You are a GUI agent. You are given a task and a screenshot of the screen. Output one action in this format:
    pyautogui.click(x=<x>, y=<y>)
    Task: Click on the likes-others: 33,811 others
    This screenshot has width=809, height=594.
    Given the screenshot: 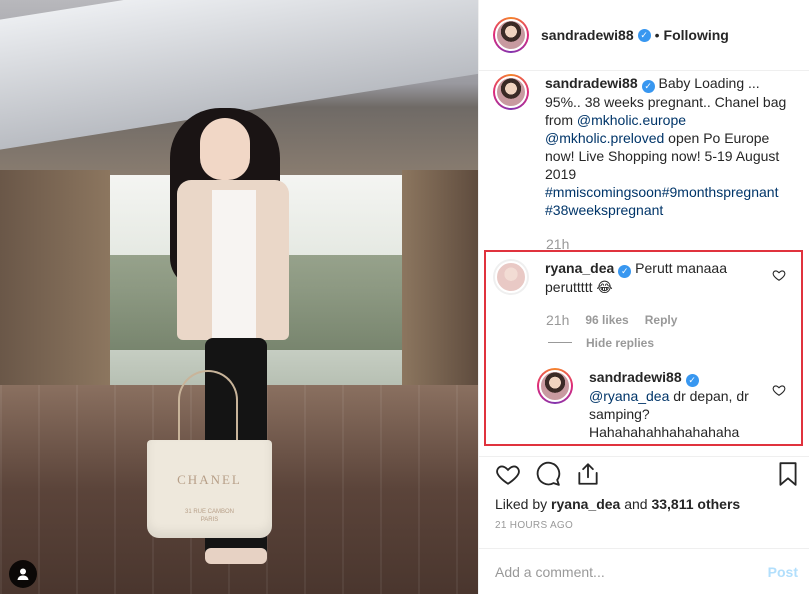 What is the action you would take?
    pyautogui.click(x=695, y=504)
    